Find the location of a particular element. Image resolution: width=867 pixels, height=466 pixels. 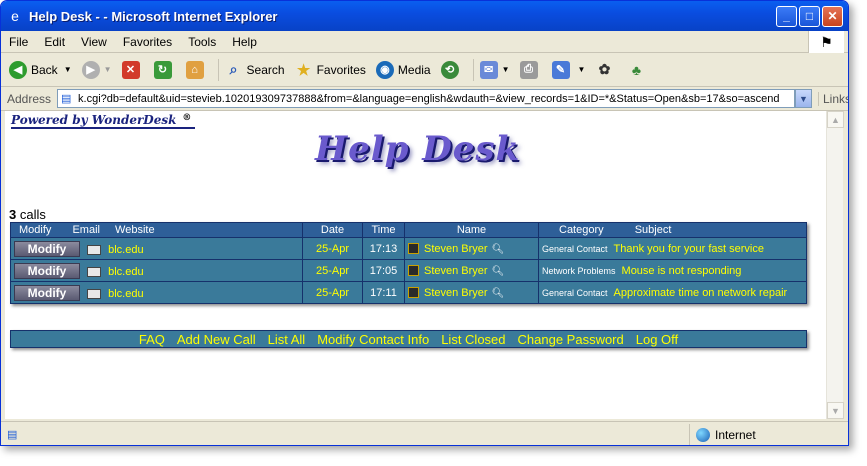

discuss-icon: ✿ is located at coordinates (604, 69).